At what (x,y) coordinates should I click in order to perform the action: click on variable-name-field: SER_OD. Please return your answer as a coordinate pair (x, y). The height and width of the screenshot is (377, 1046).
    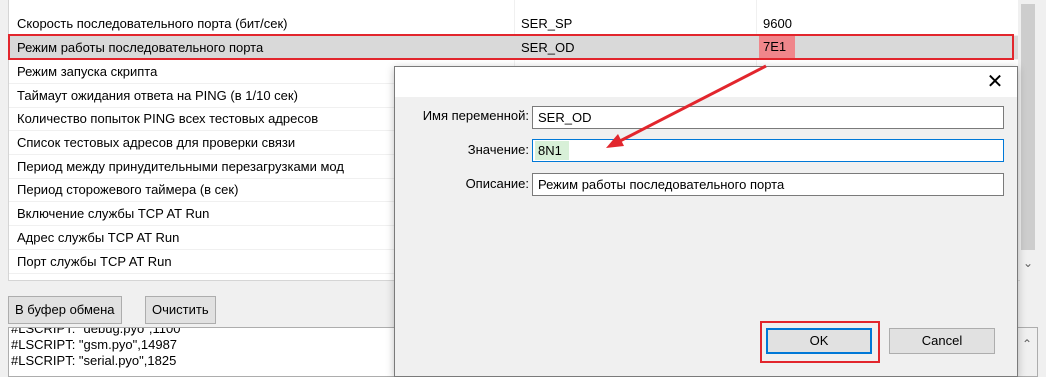
    Looking at the image, I should click on (768, 117).